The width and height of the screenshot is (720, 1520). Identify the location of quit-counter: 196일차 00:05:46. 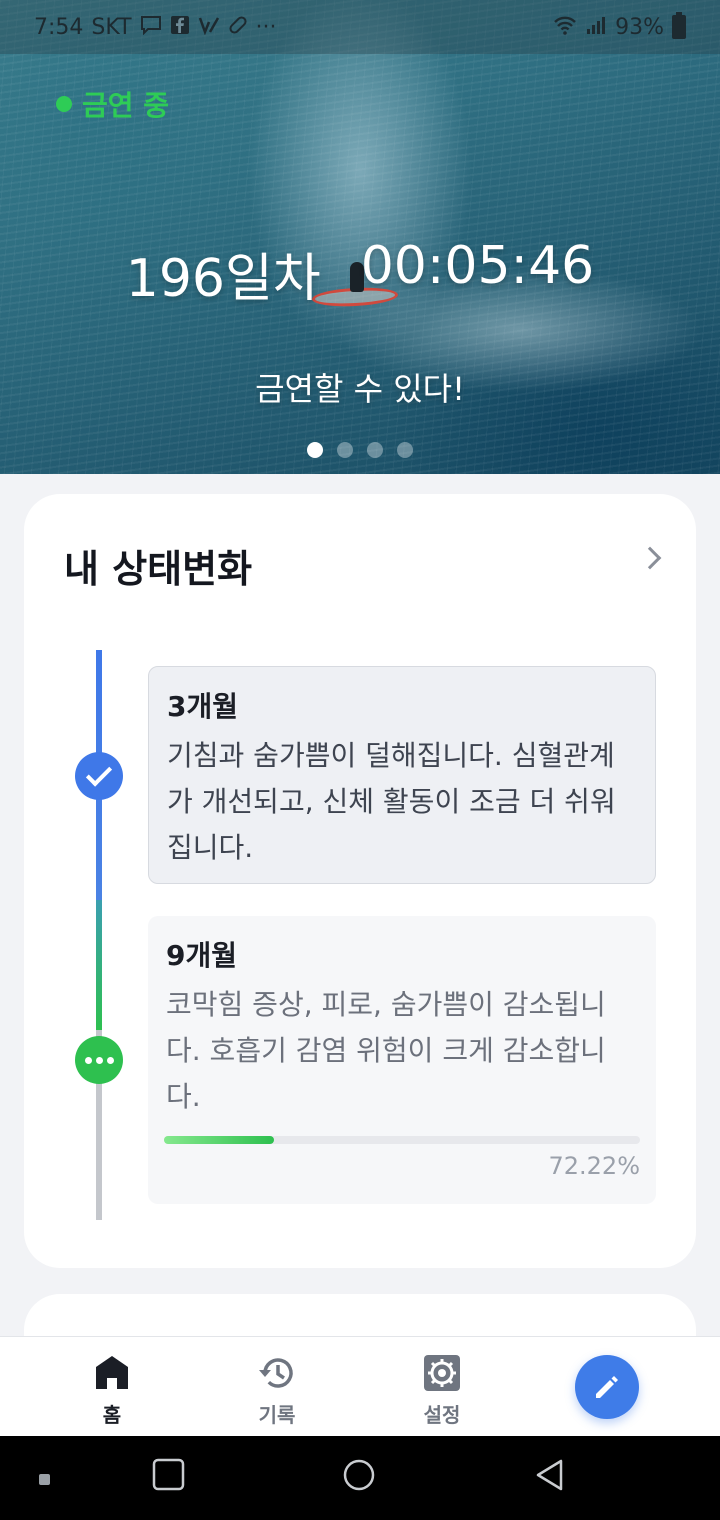
(360, 273).